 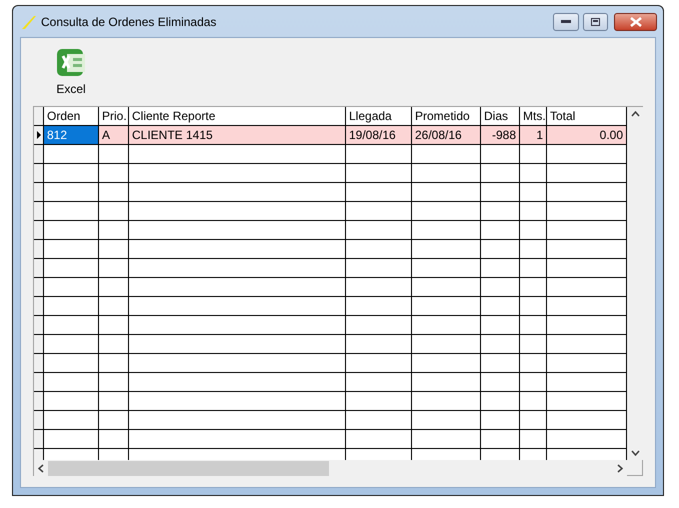 What do you see at coordinates (237, 135) in the screenshot?
I see `table-cell: CLIENTE 1415` at bounding box center [237, 135].